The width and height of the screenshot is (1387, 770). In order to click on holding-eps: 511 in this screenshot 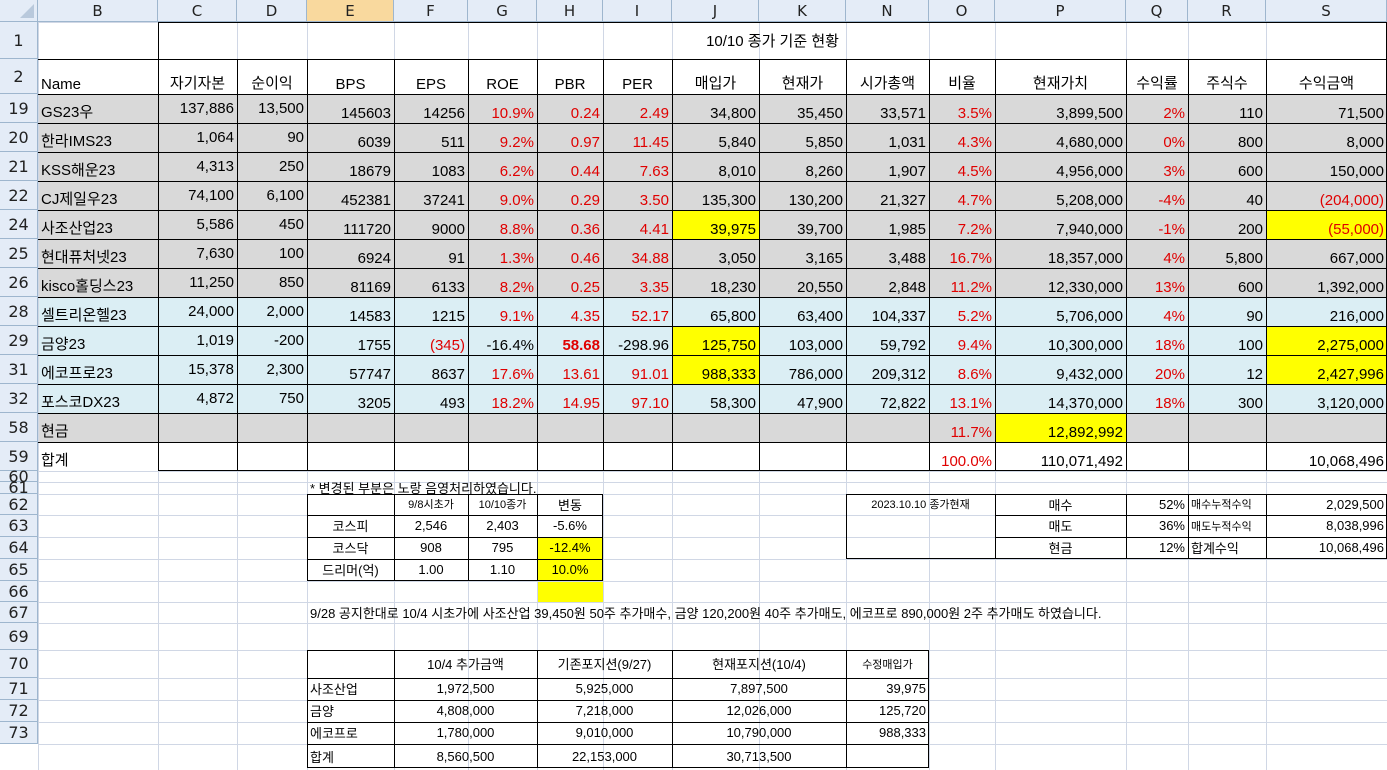, I will do `click(431, 137)`.